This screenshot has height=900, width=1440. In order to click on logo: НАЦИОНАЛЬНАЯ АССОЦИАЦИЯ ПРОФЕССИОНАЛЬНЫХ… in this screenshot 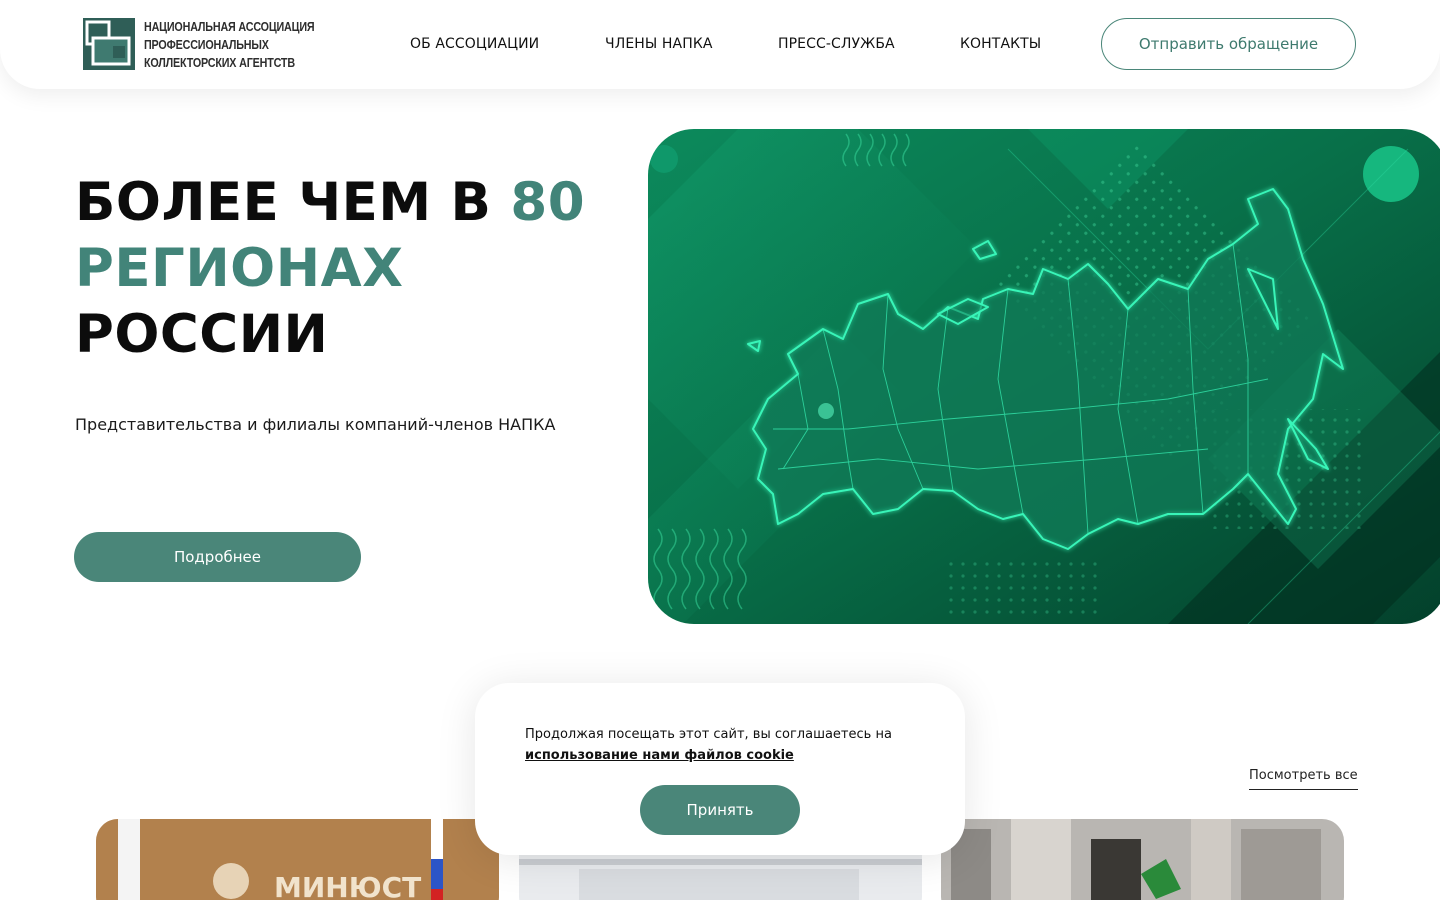, I will do `click(236, 45)`.